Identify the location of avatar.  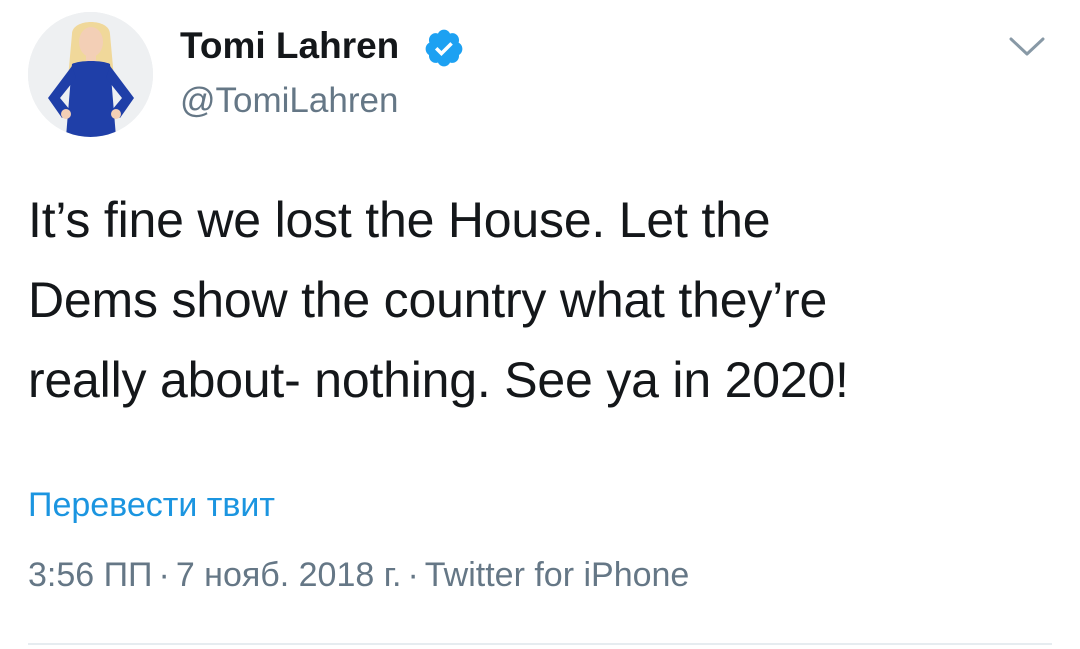
(90, 74).